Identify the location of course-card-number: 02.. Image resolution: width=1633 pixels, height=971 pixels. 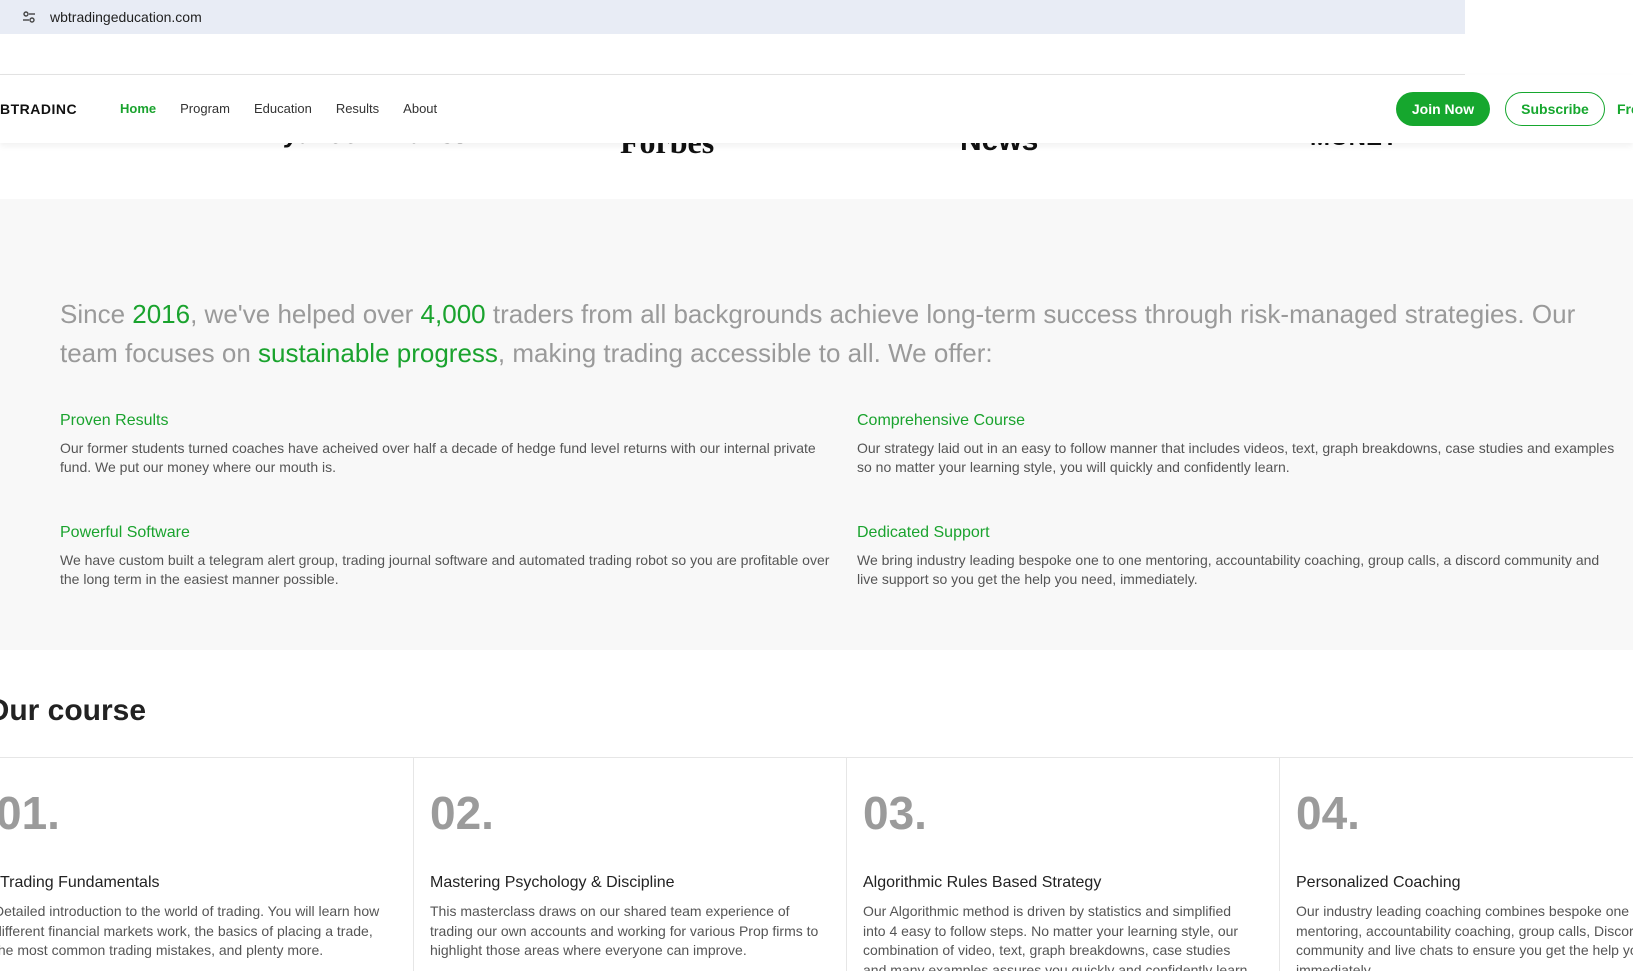
(462, 813).